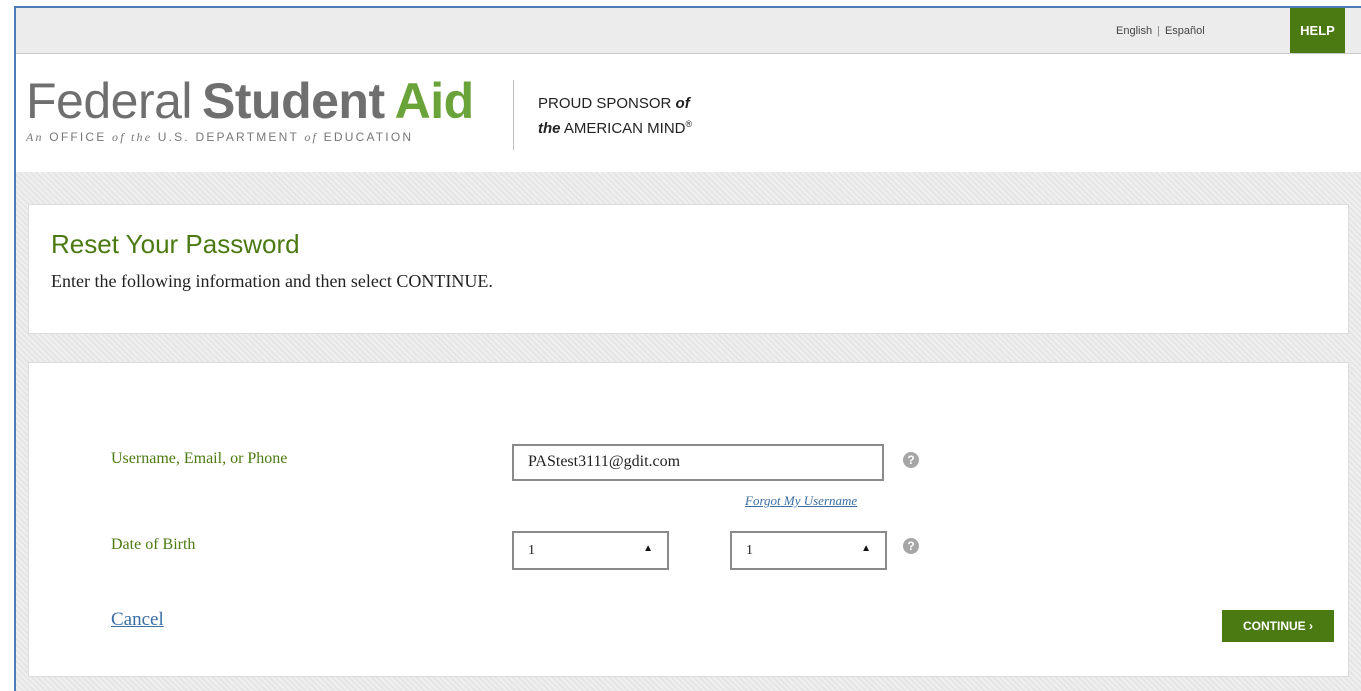 Image resolution: width=1361 pixels, height=691 pixels. I want to click on logo-sub-an: An, so click(35, 137).